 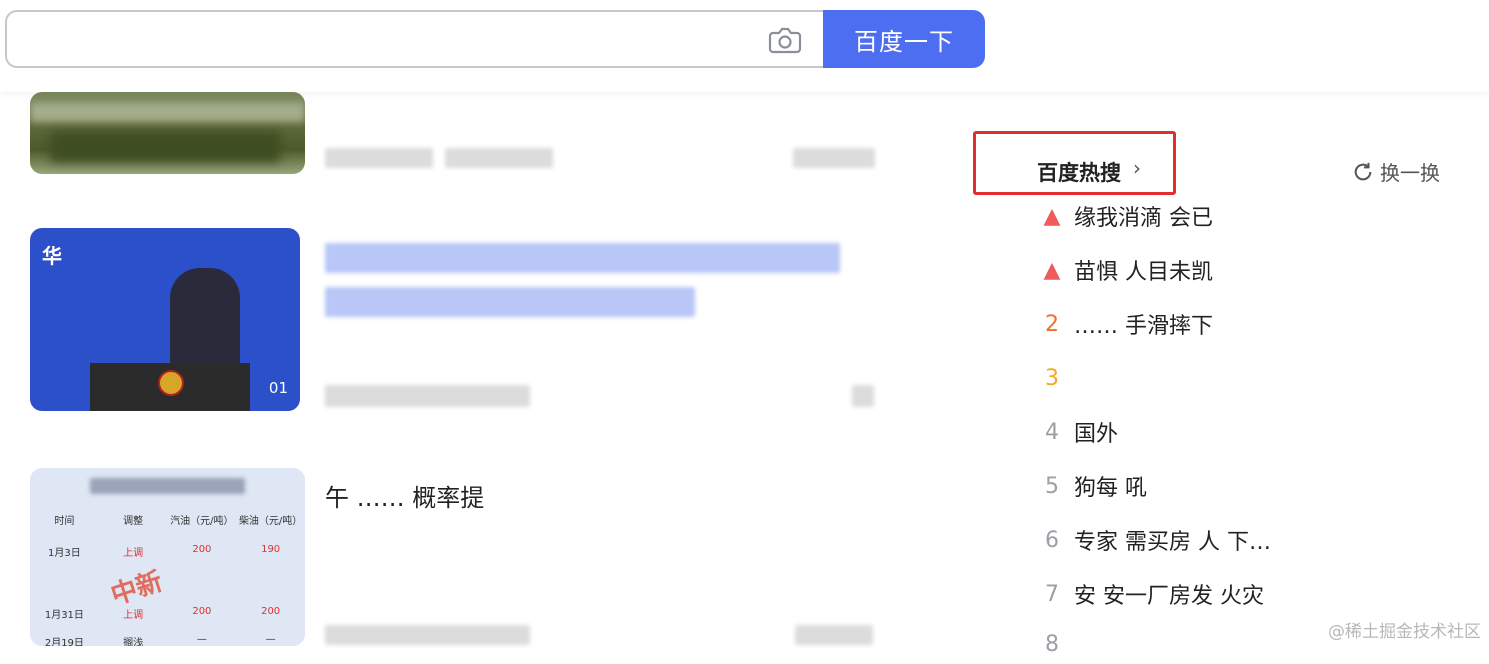 I want to click on hot-item-text: 苗惧 人目未凯, so click(x=1143, y=272).